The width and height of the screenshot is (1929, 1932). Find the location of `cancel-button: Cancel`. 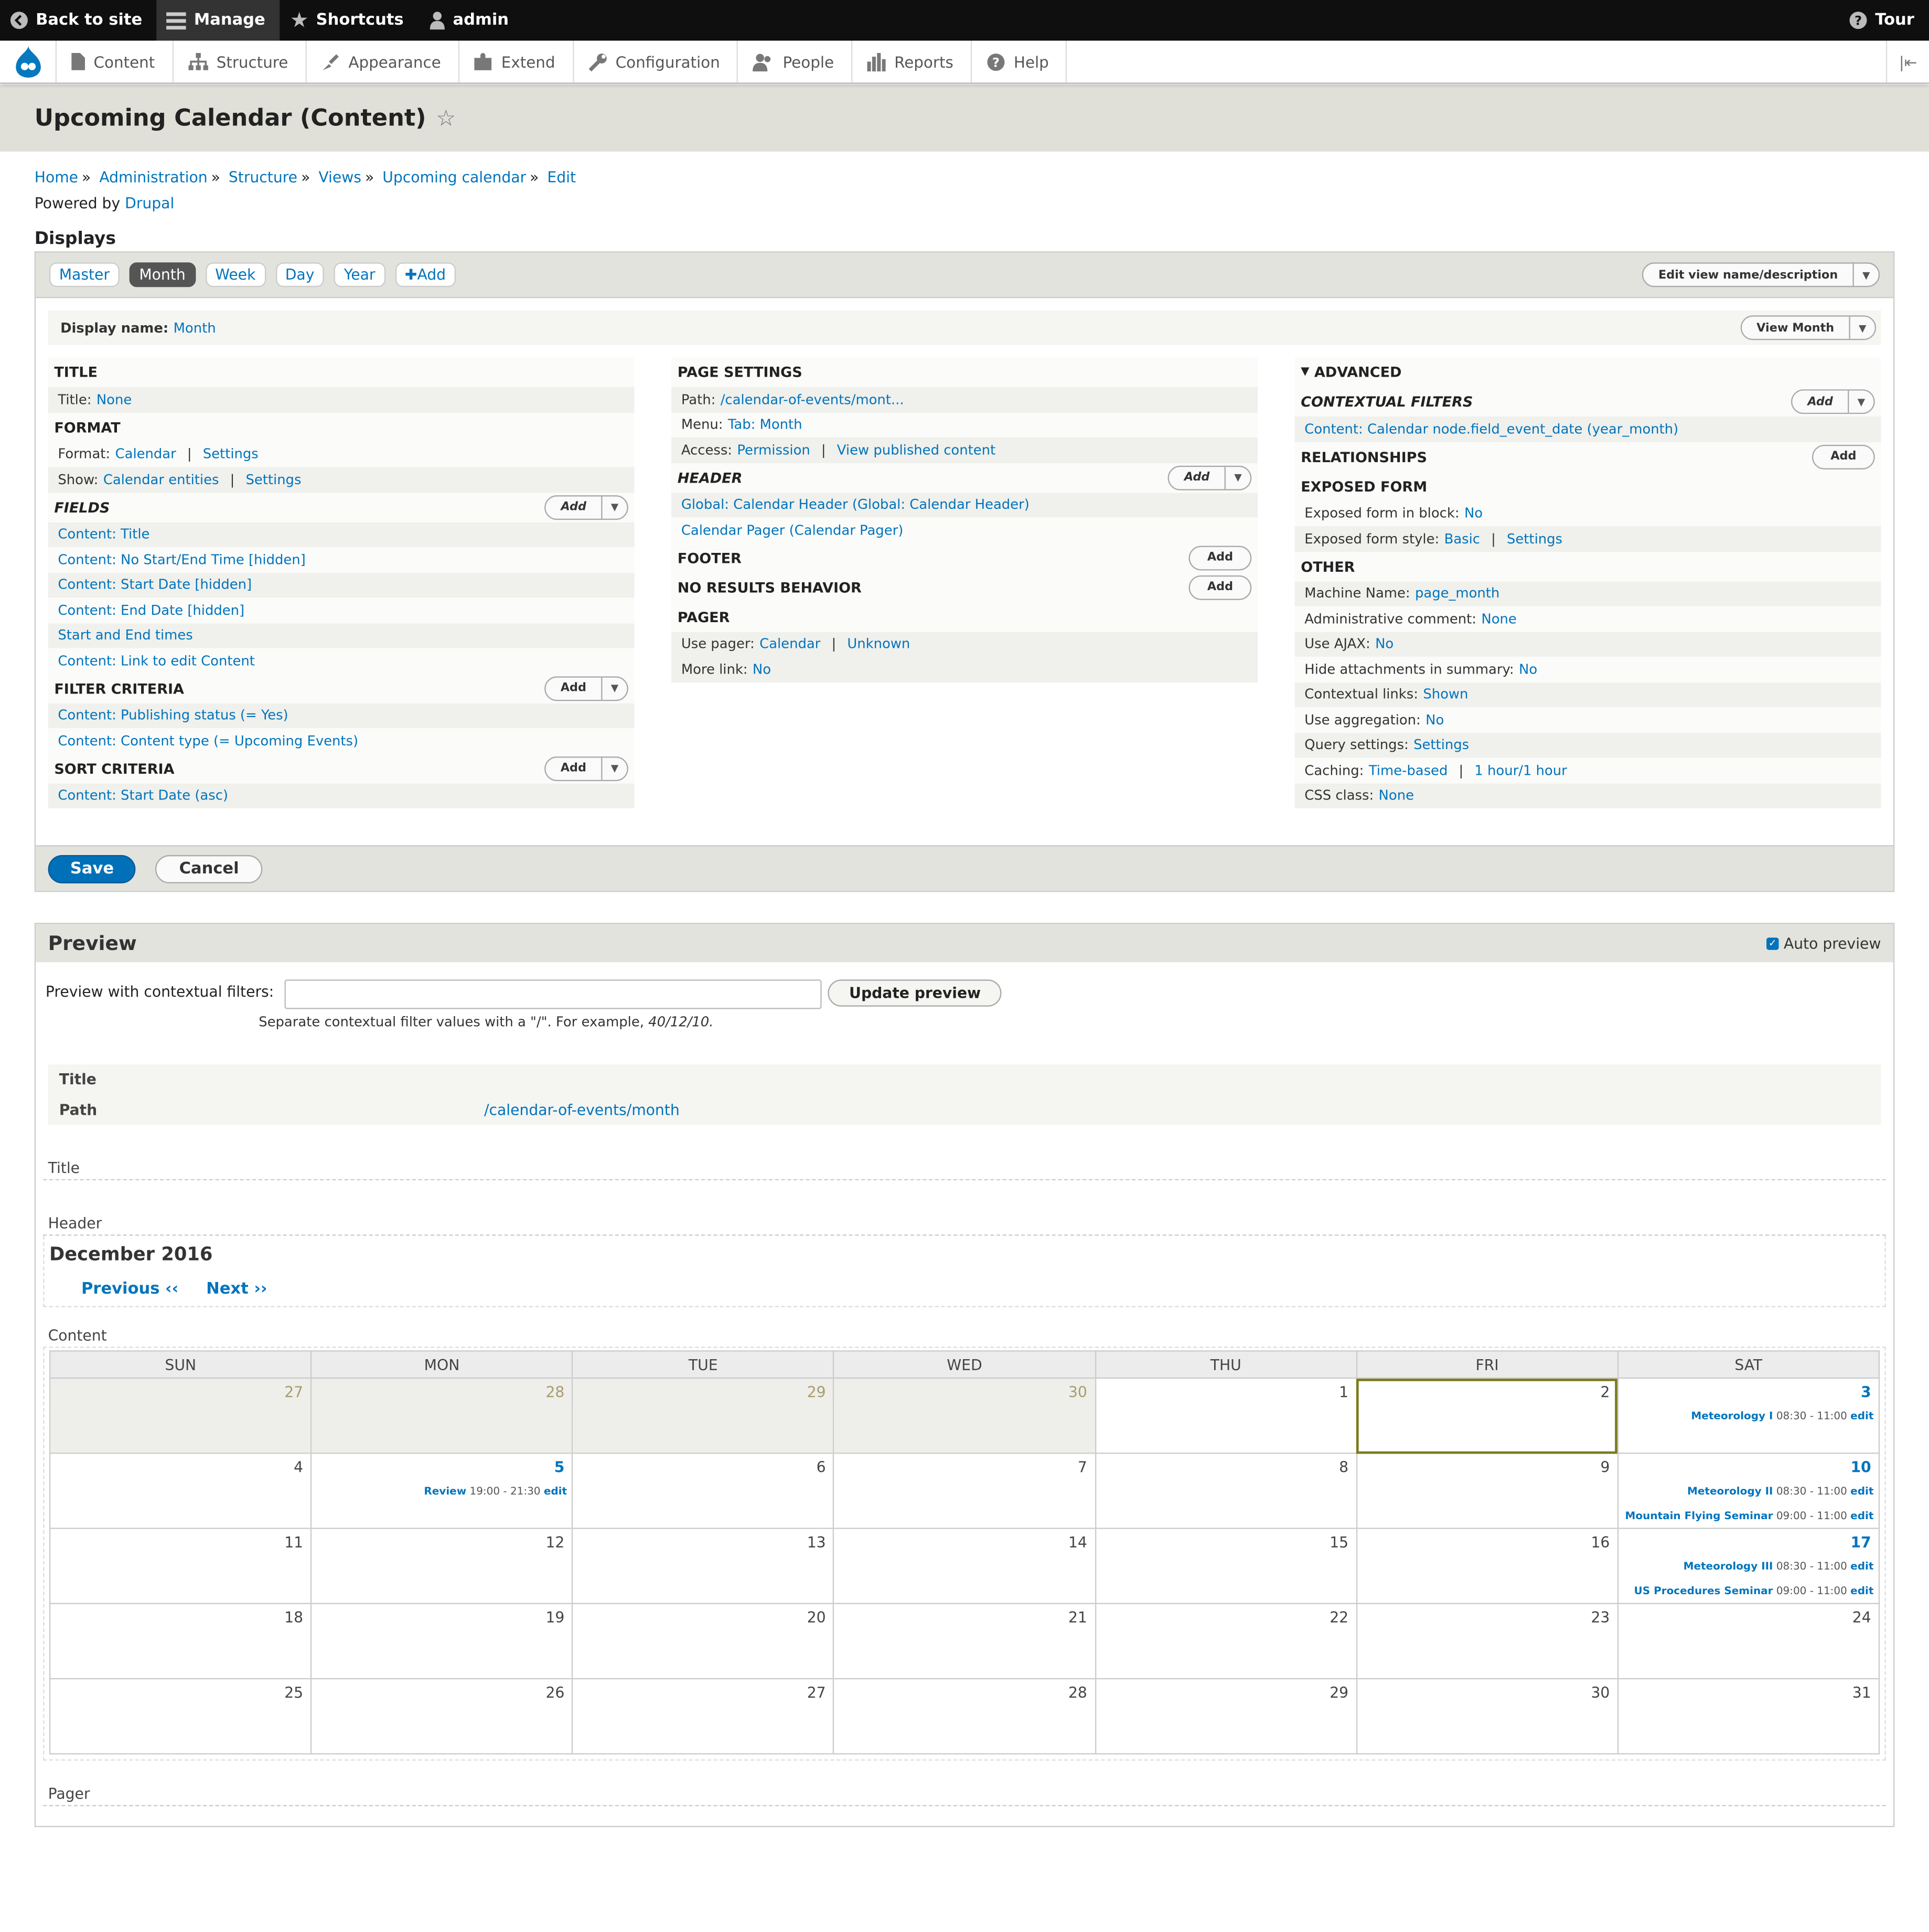

cancel-button: Cancel is located at coordinates (209, 869).